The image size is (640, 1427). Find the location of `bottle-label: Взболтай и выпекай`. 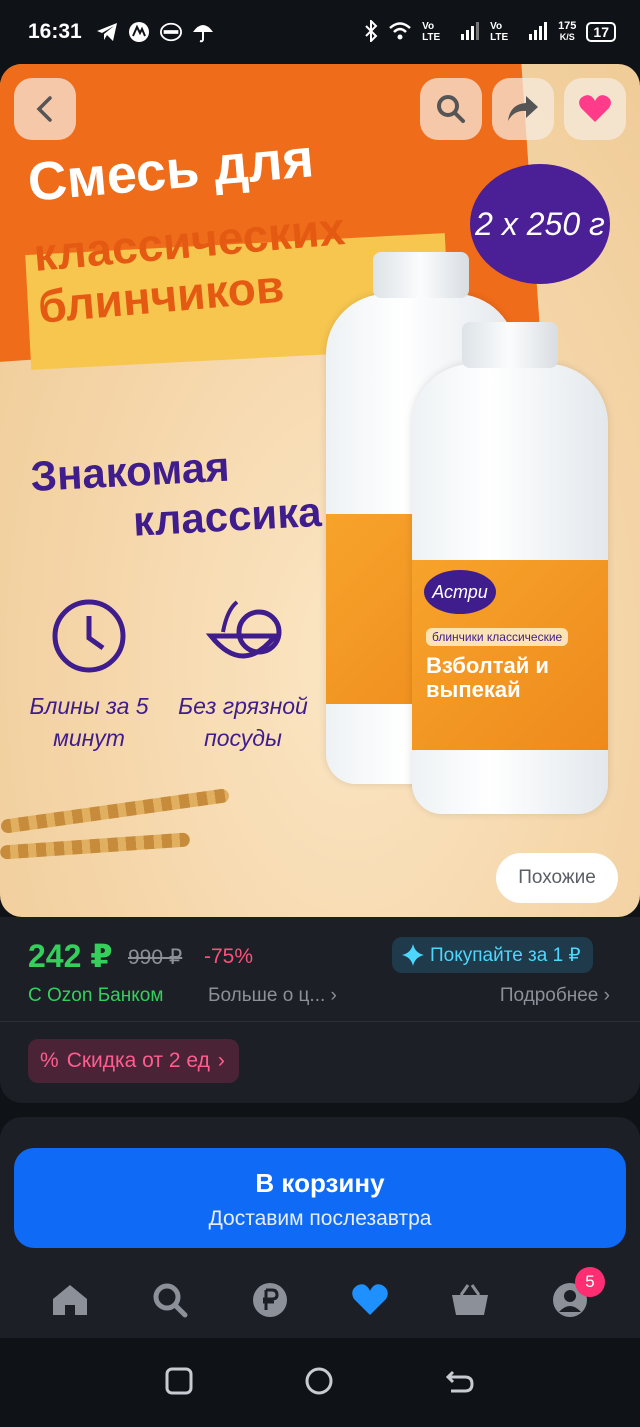

bottle-label: Взболтай и выпекай is located at coordinates (487, 677).